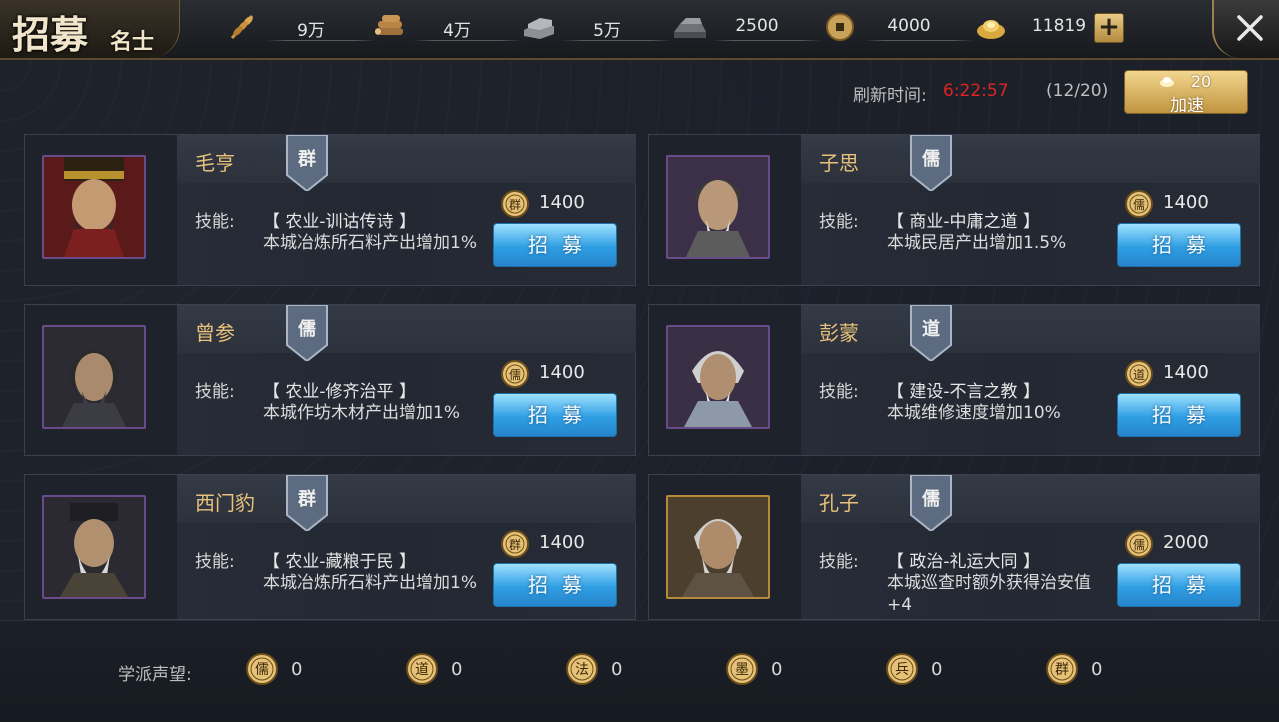 The height and width of the screenshot is (722, 1279). I want to click on scholar-name: 彭蒙, so click(839, 333).